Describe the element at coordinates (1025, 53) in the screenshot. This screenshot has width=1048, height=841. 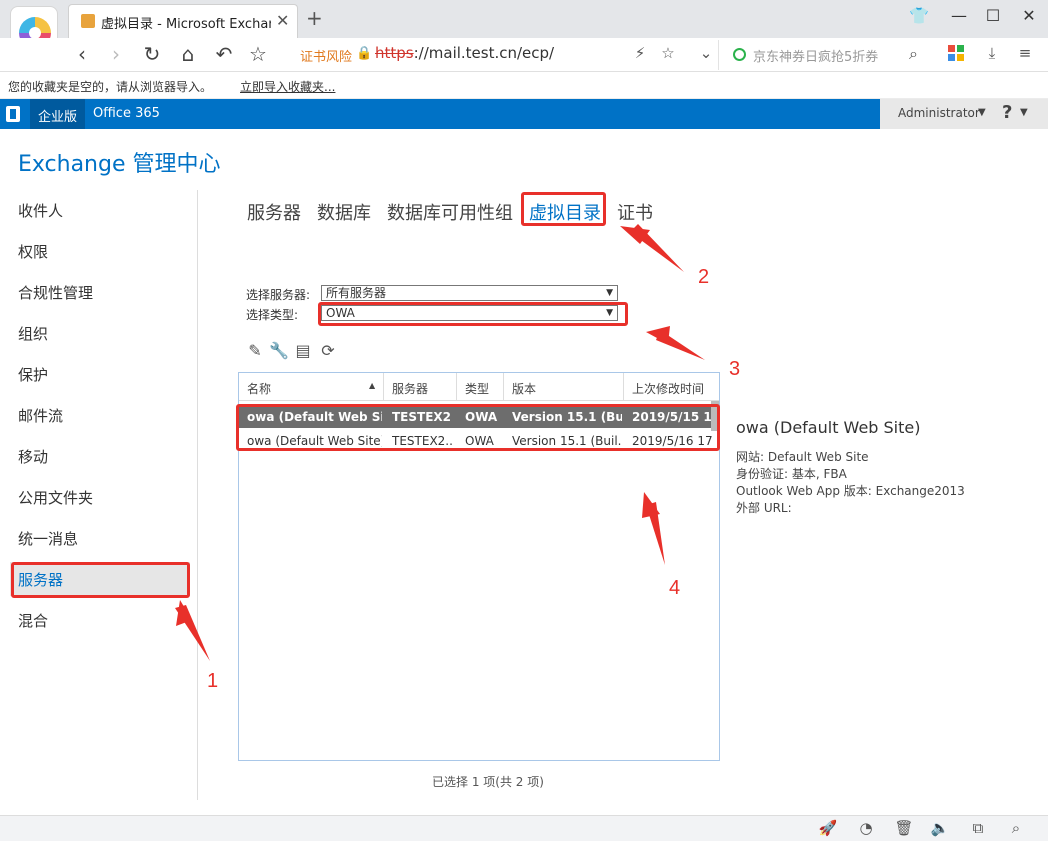
I see `menu-icon: ≡` at that location.